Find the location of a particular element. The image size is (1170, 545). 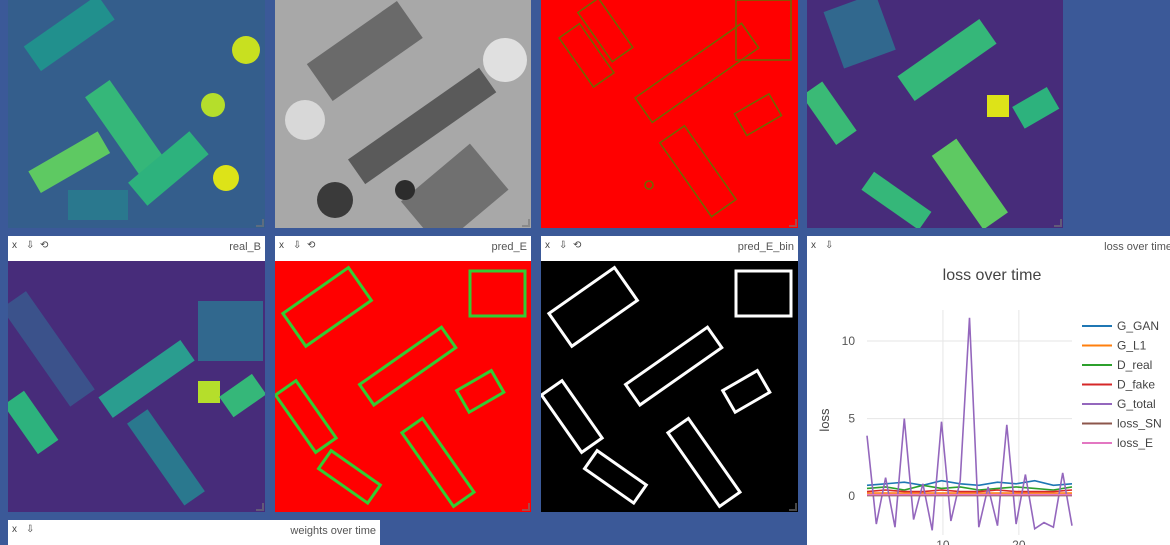

pane-pred-e-bin: x ⇩ ⟲ pred_E_bin is located at coordinates (669, 374).